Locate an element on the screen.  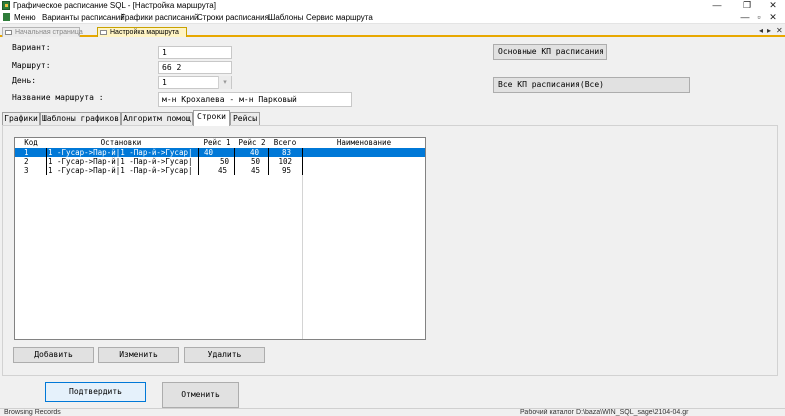
route-name-label: Название маршрута : is located at coordinates (58, 97).